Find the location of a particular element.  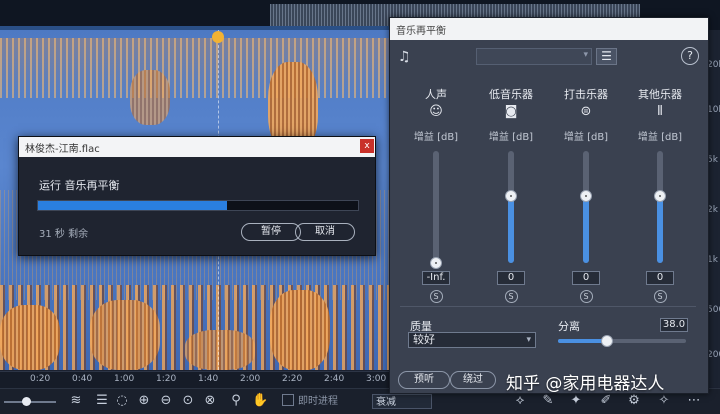

spectrogram-band-high is located at coordinates (196, 68).